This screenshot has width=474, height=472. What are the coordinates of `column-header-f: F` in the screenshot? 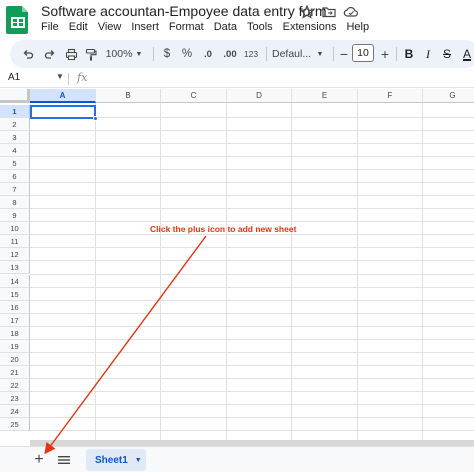 It's located at (390, 96).